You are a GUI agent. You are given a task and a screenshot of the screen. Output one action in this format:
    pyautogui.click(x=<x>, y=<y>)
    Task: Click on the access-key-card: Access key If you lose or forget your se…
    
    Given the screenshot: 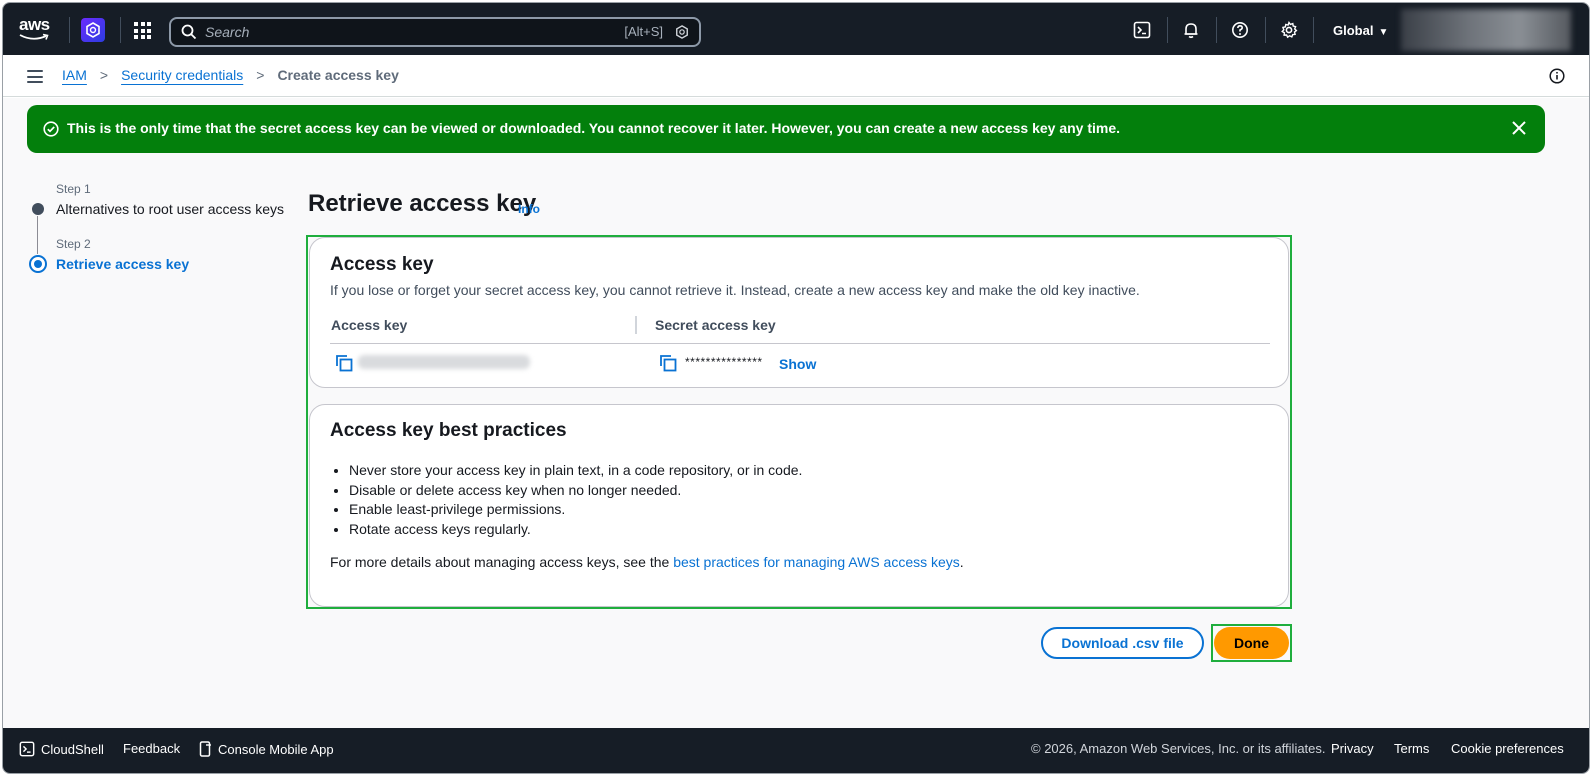 What is the action you would take?
    pyautogui.click(x=799, y=312)
    